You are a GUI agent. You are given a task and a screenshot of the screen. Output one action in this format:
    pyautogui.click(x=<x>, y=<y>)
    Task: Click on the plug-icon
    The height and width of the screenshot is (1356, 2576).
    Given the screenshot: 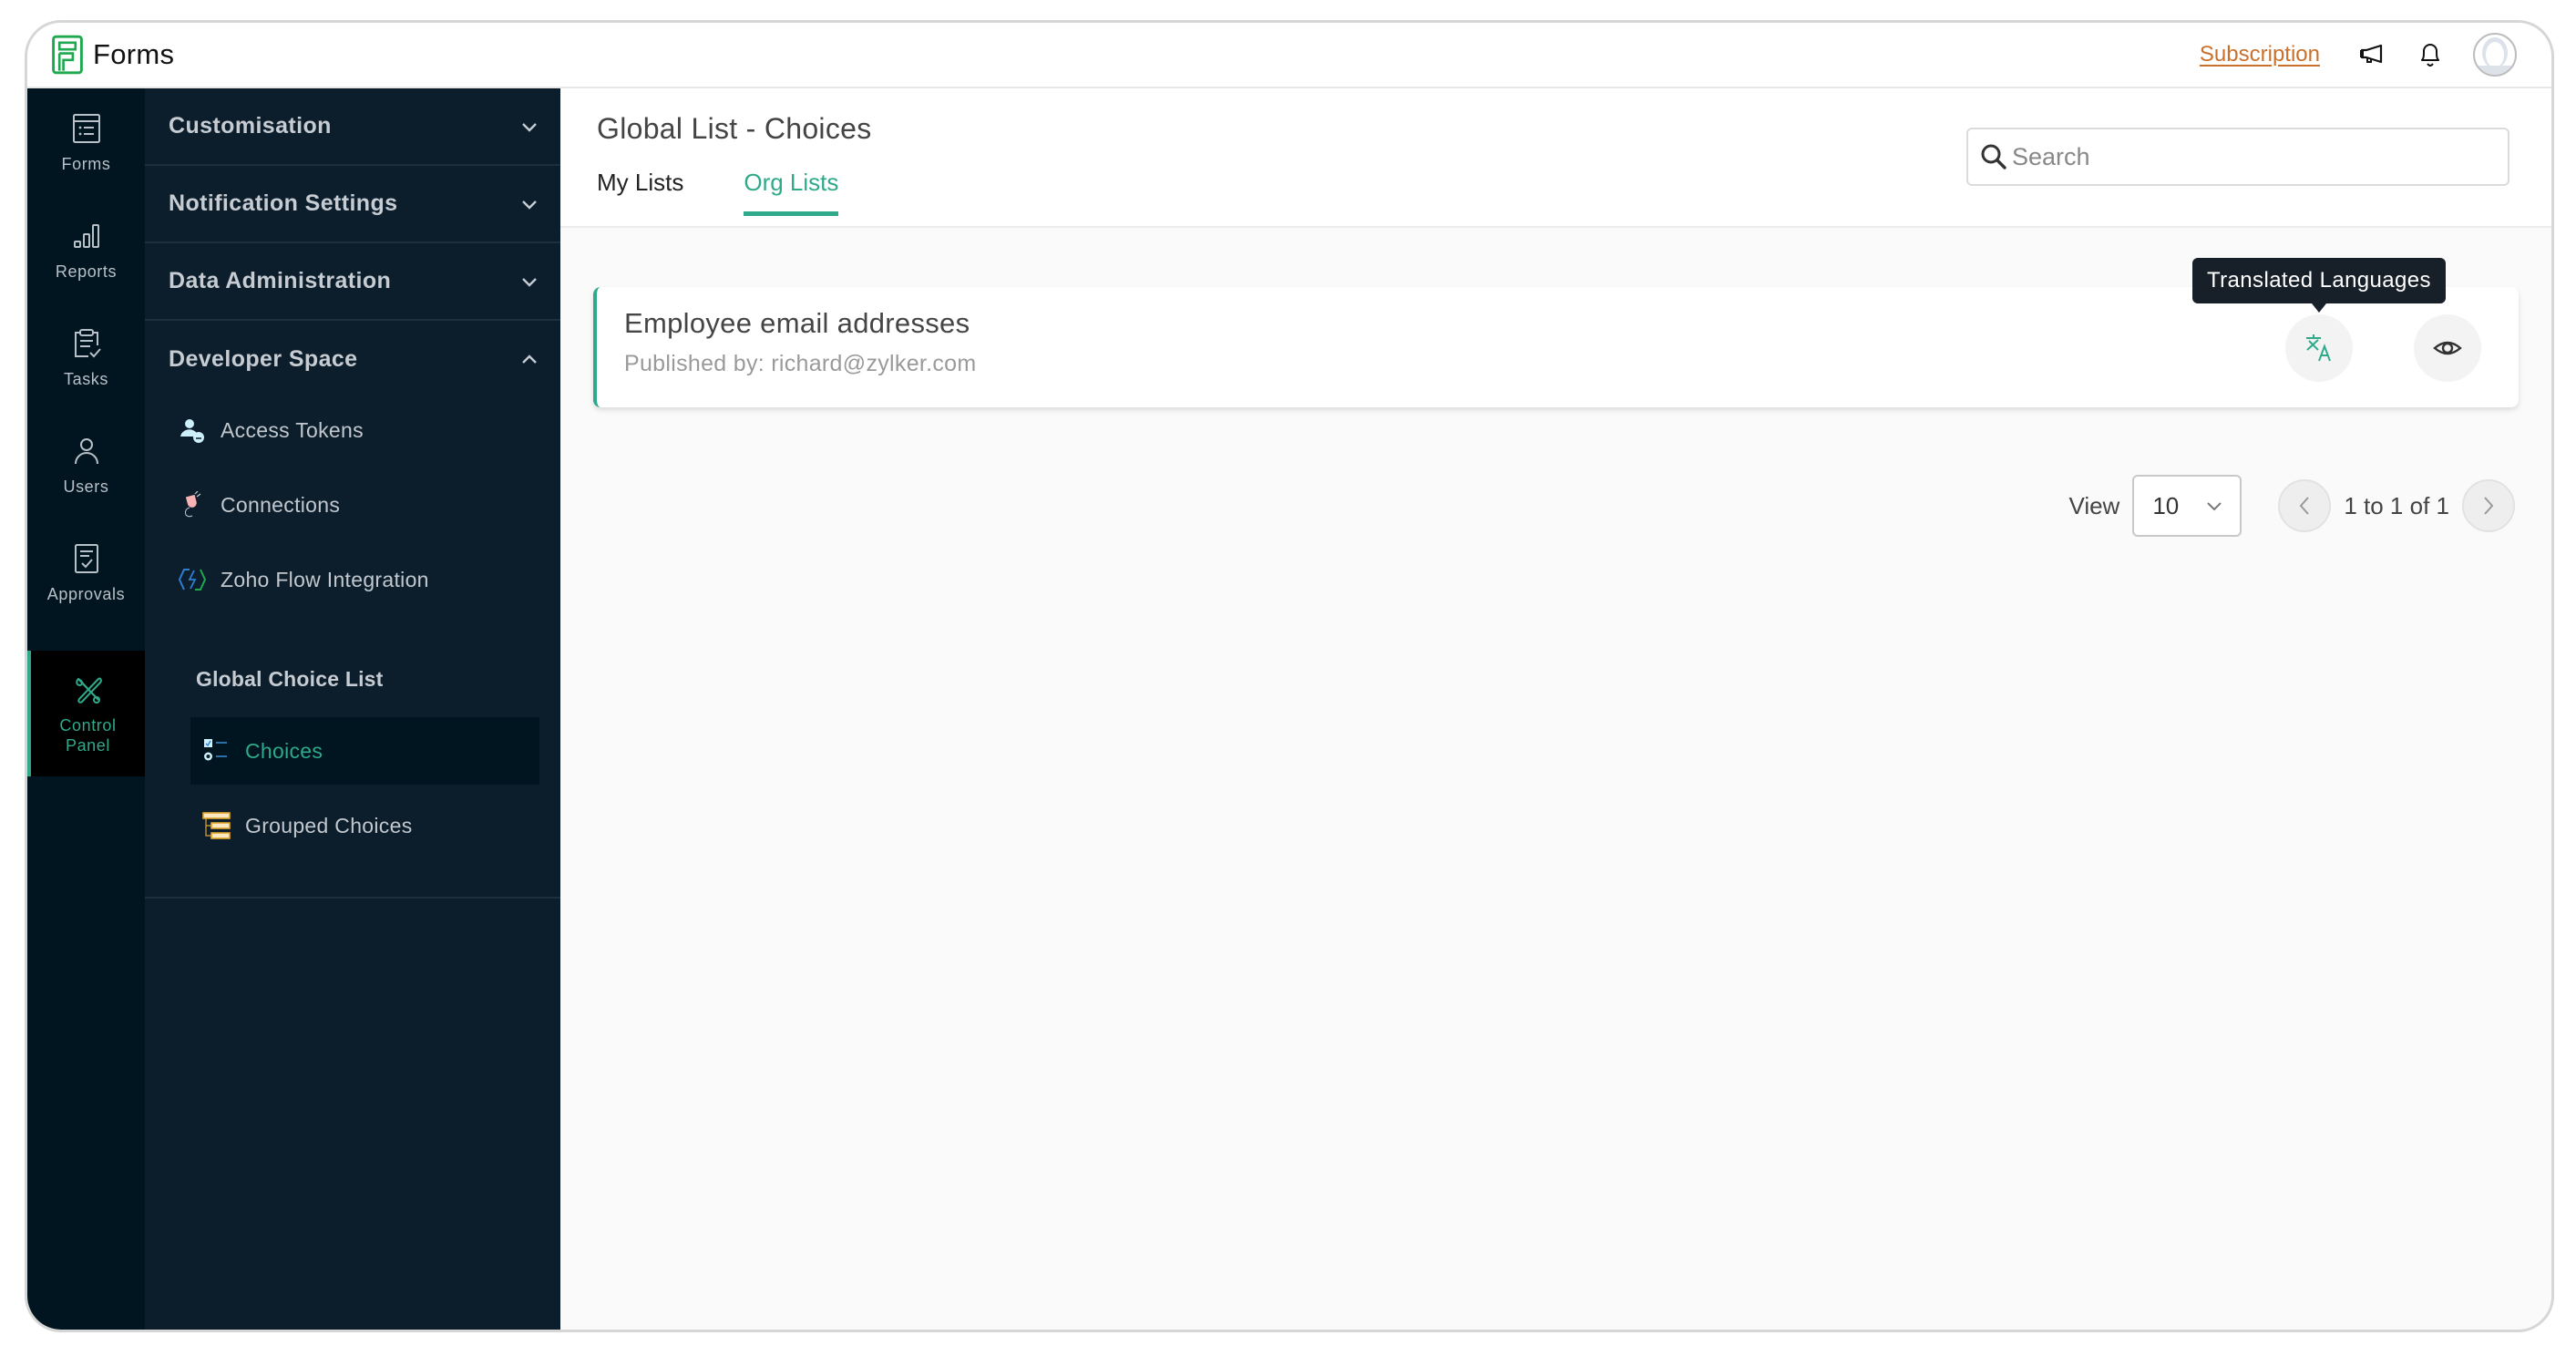 What is the action you would take?
    pyautogui.click(x=193, y=504)
    